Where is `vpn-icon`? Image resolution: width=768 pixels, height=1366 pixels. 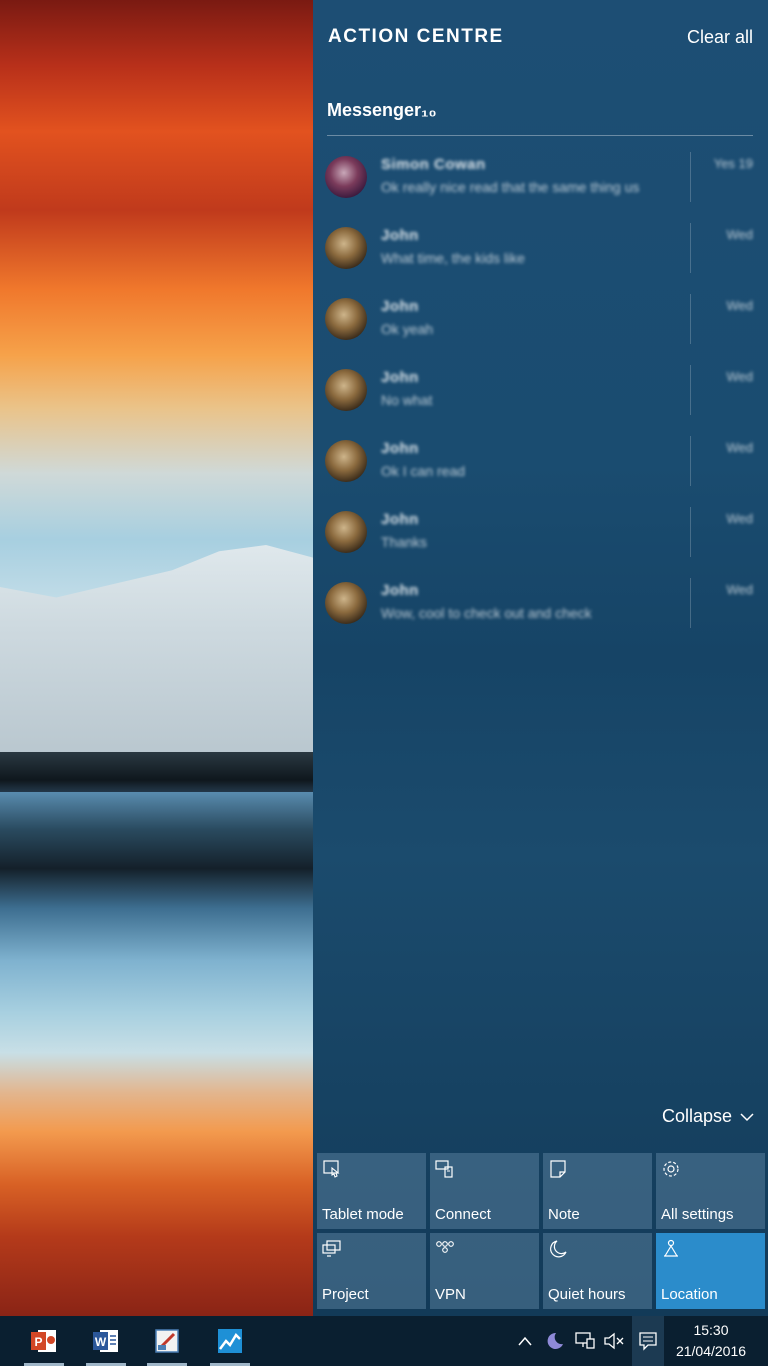 vpn-icon is located at coordinates (445, 1247).